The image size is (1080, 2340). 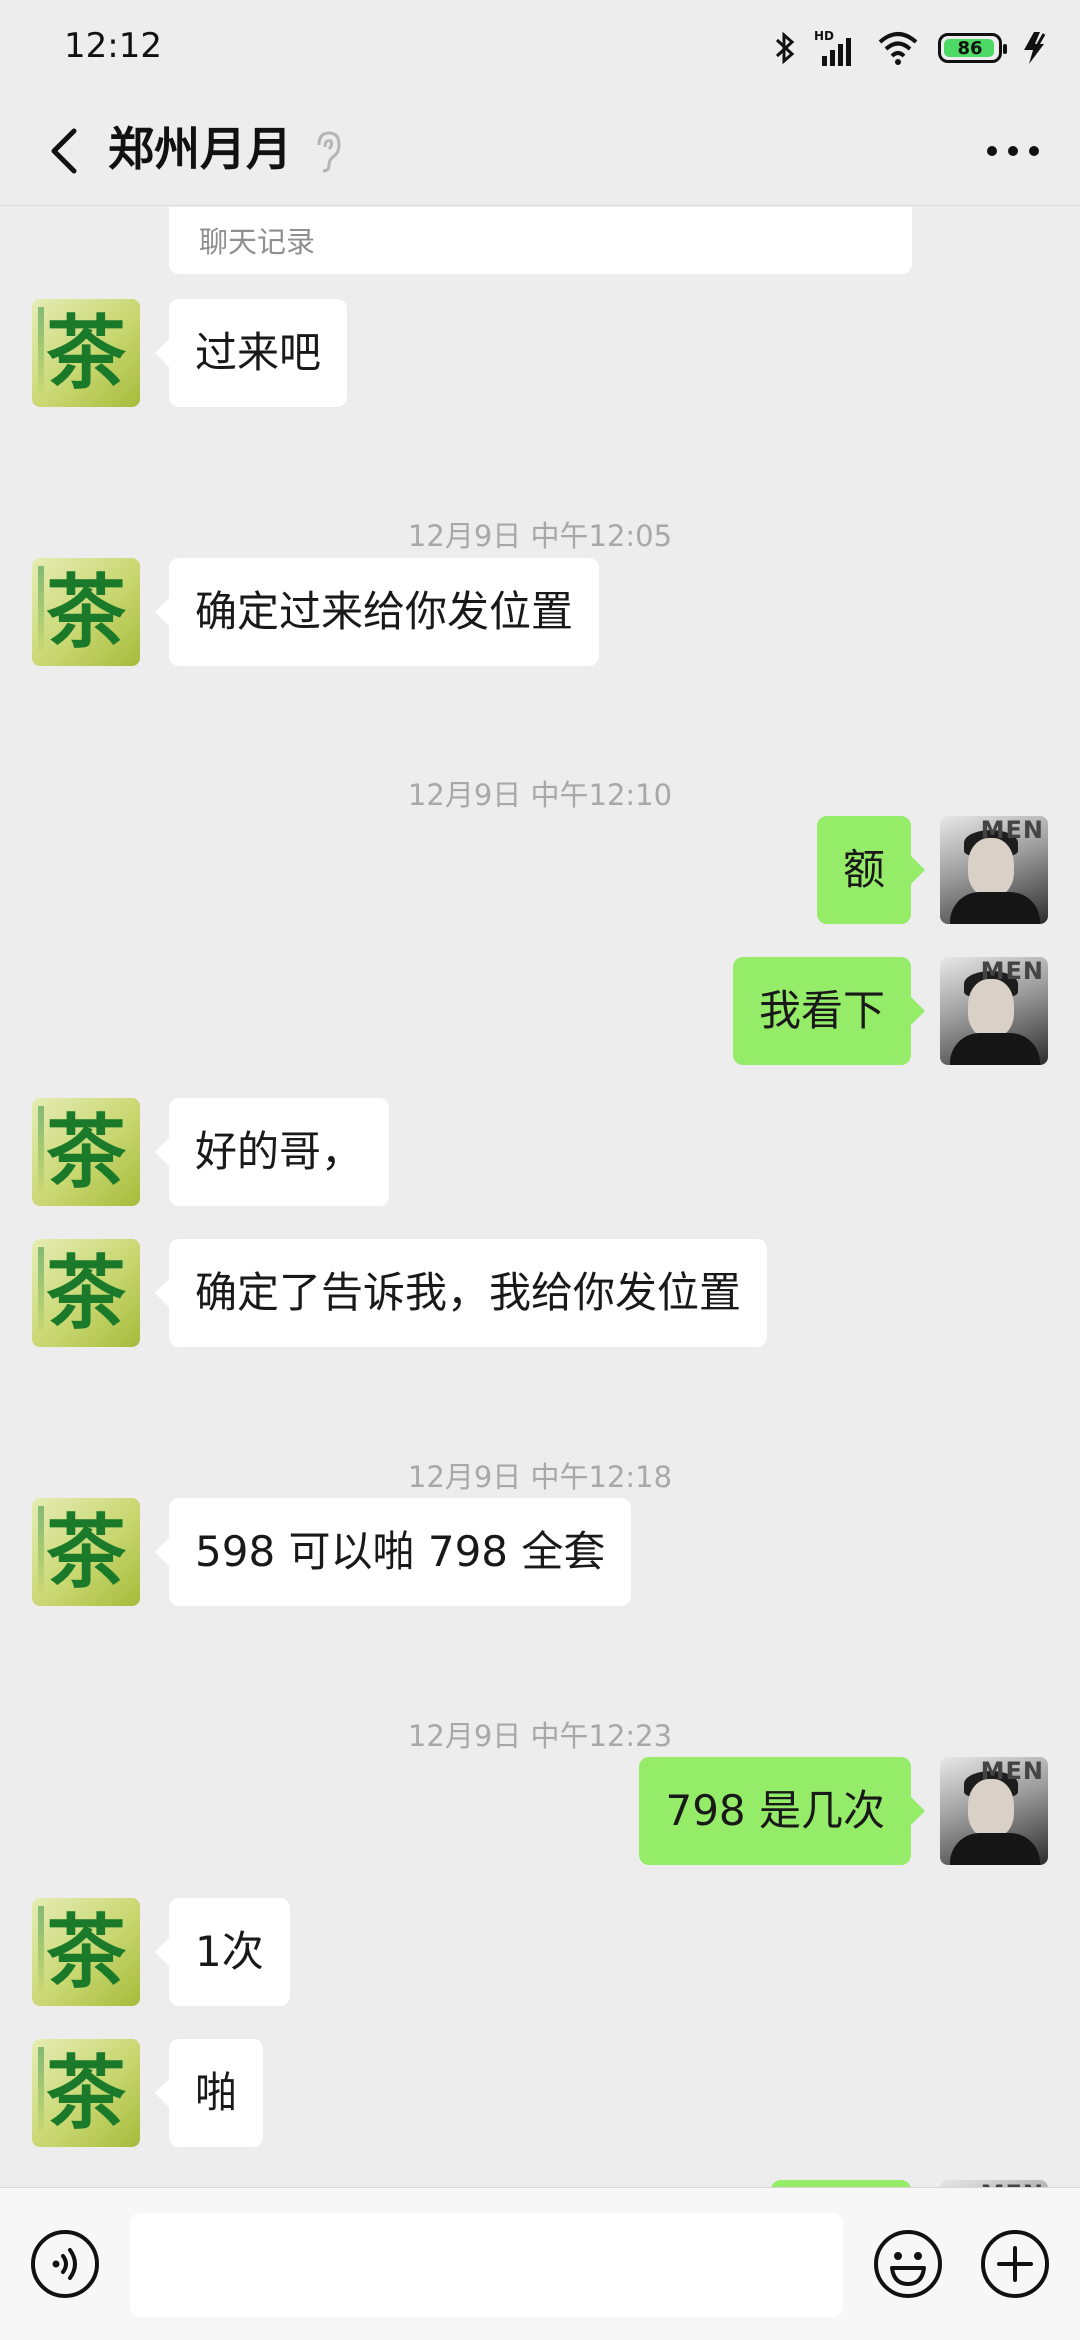 What do you see at coordinates (209, 2093) in the screenshot?
I see `message-bubble: 啪` at bounding box center [209, 2093].